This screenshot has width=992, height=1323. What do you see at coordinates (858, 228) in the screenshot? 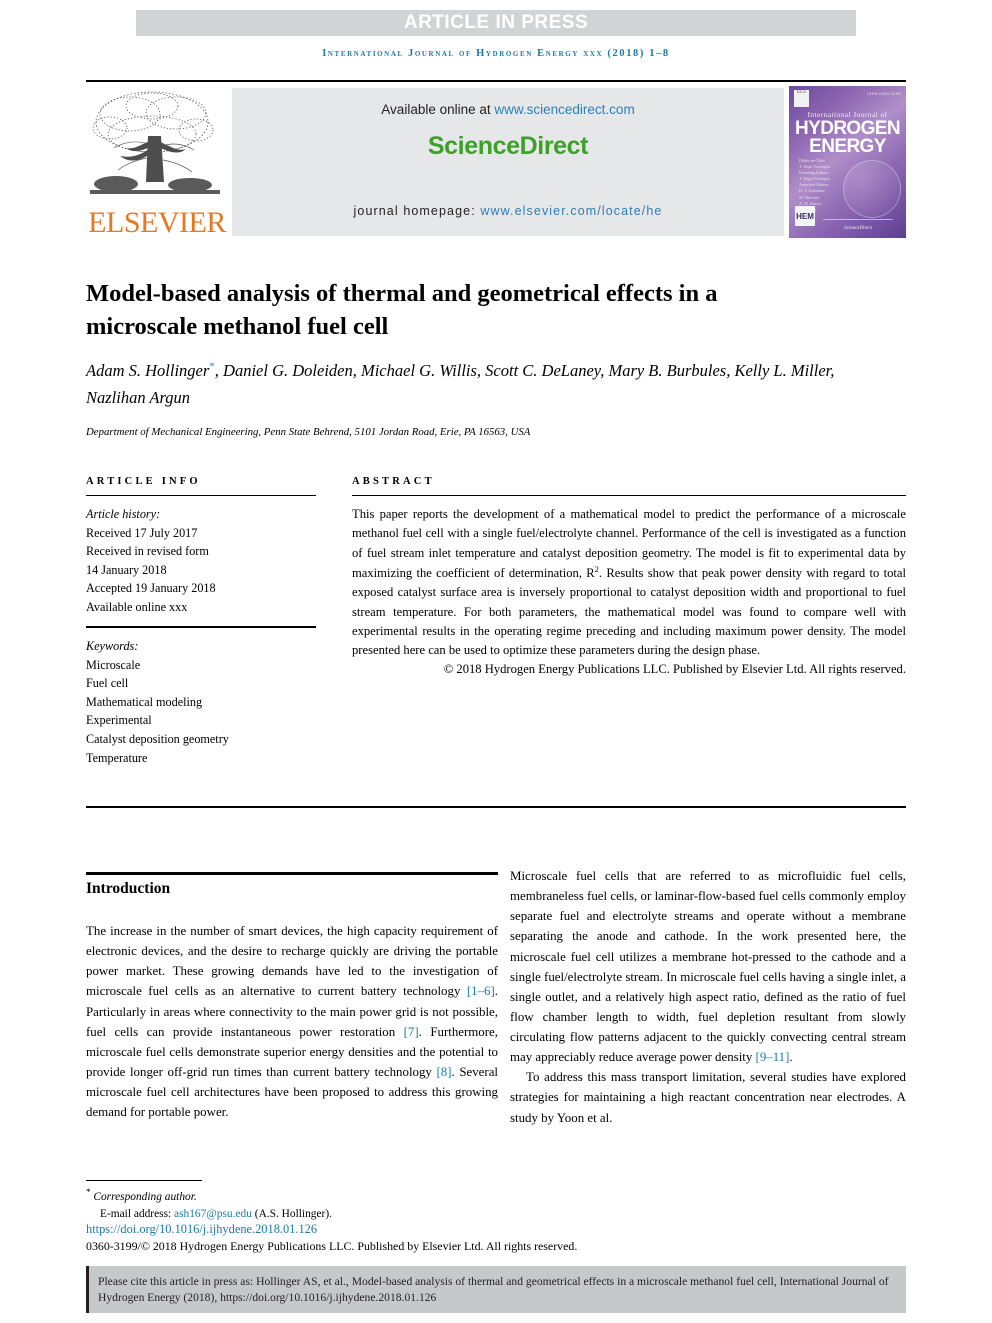
I see `cover-sciencedirect-footer: ScienceDirect` at bounding box center [858, 228].